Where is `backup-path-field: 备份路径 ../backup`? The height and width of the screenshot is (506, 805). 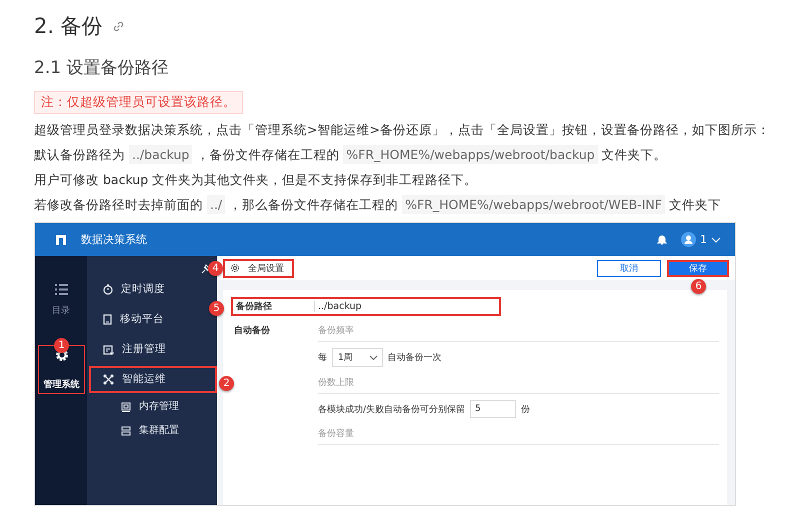
backup-path-field: 备份路径 ../backup is located at coordinates (366, 306).